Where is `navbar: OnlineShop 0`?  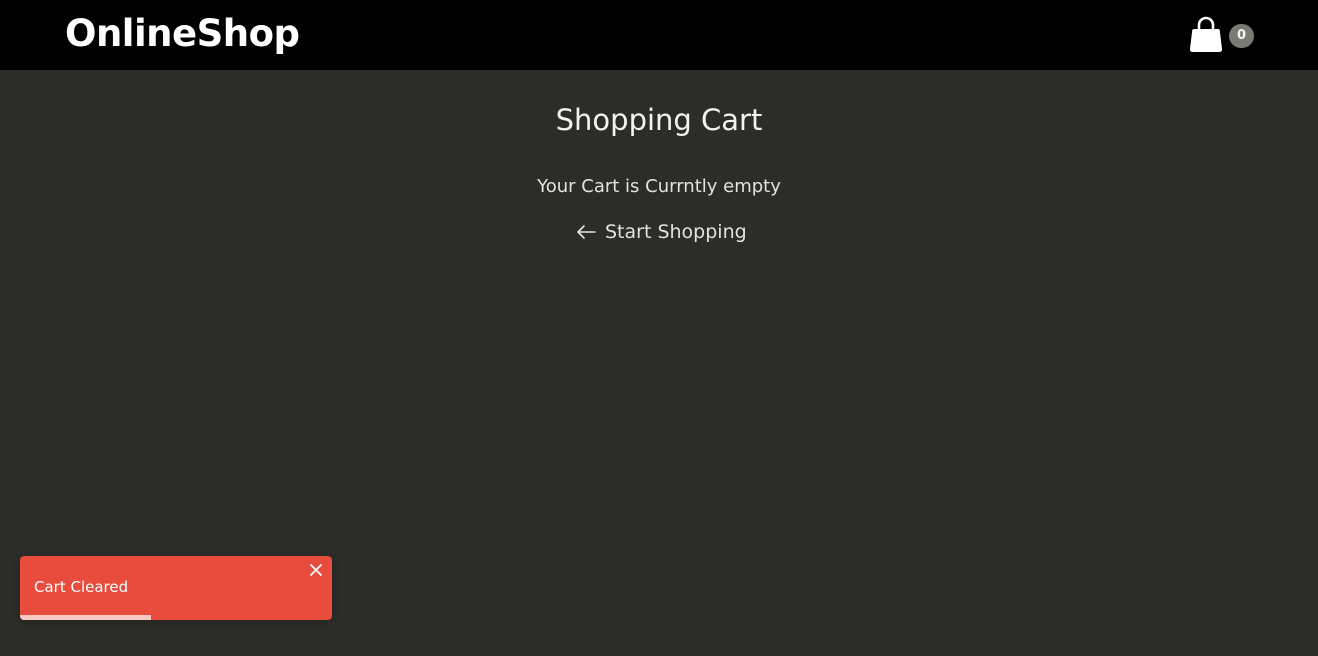 navbar: OnlineShop 0 is located at coordinates (659, 35).